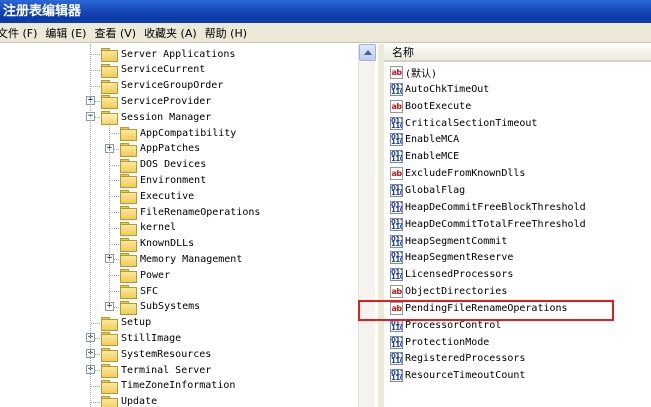 The height and width of the screenshot is (407, 651). Describe the element at coordinates (230, 33) in the screenshot. I see `menu-help: 帮助 (H)` at that location.